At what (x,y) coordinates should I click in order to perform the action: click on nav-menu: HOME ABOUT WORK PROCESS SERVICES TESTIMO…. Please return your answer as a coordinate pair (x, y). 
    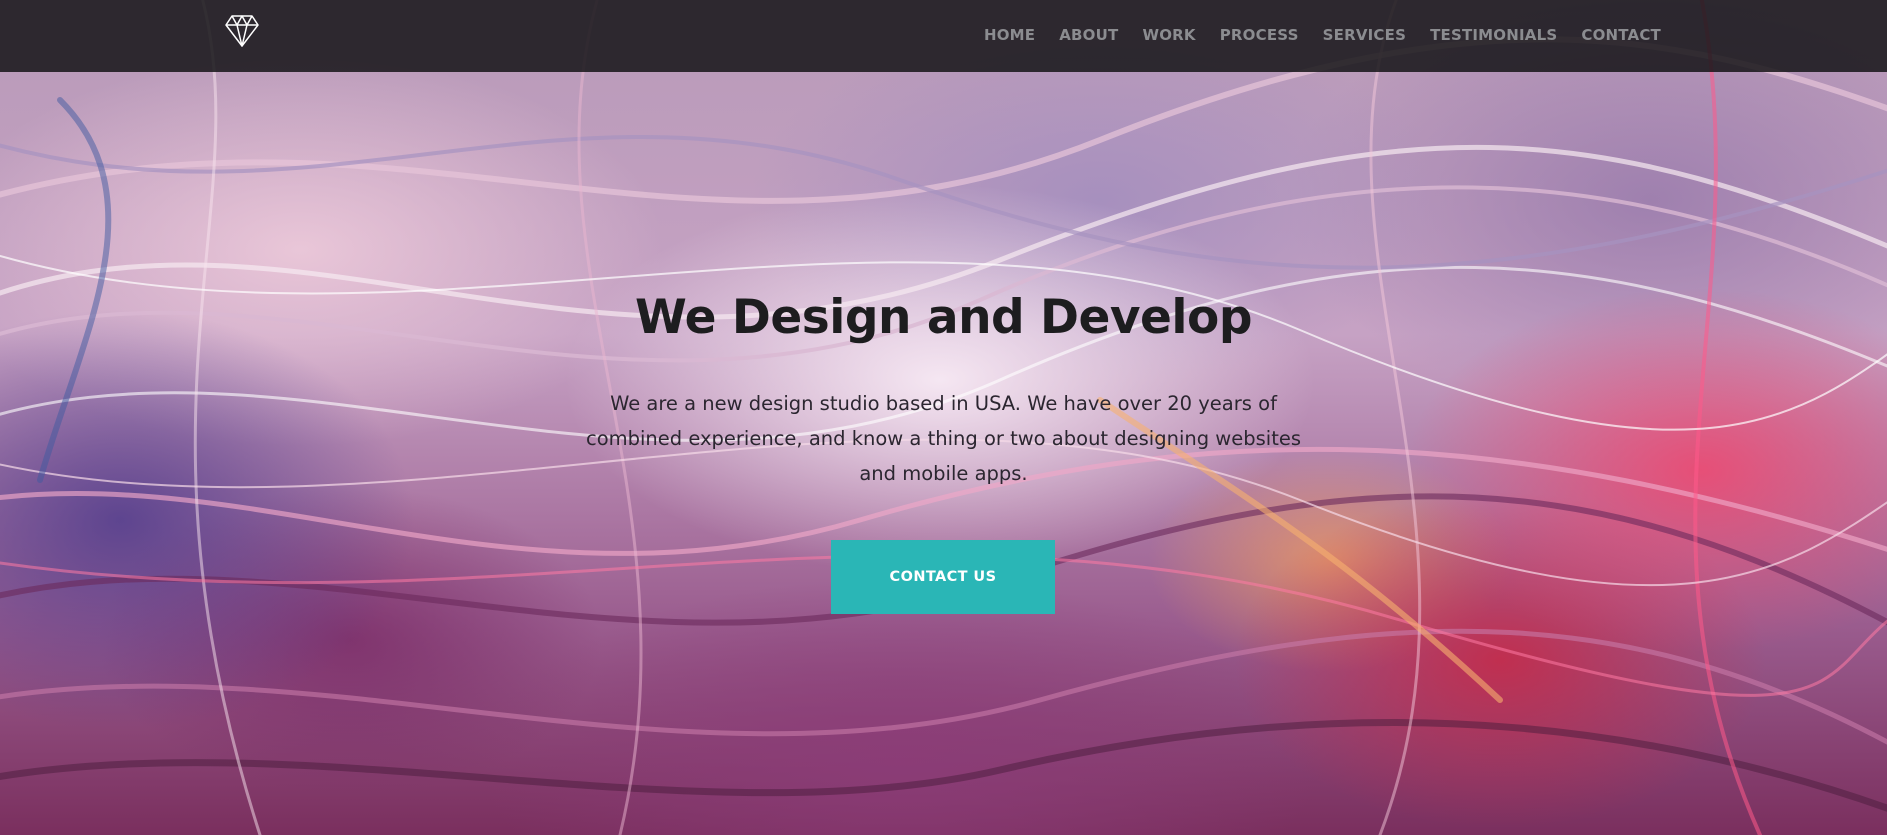
    Looking at the image, I should click on (1310, 35).